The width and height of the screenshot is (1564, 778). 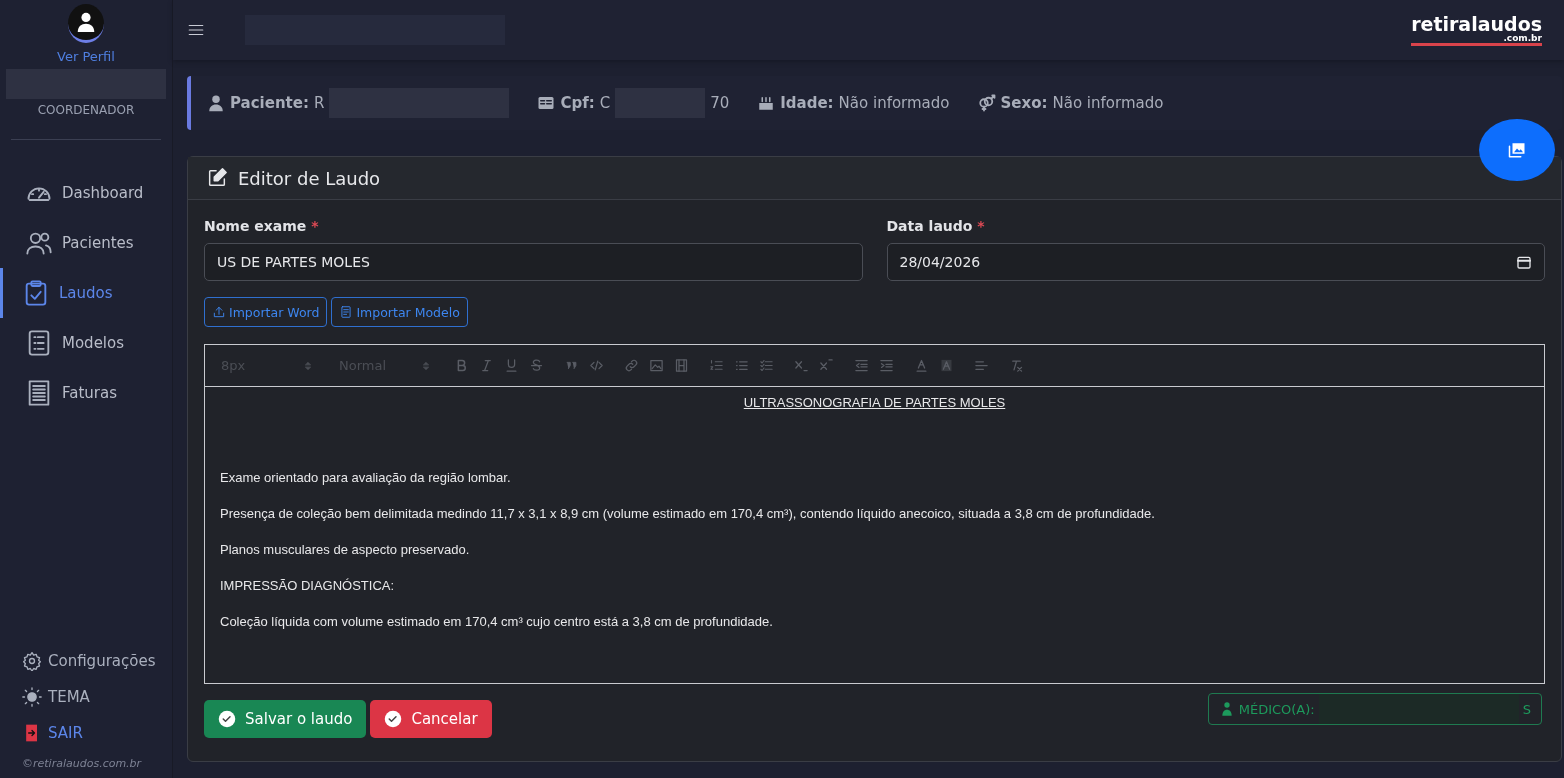 I want to click on import-button: Importar Word, so click(x=266, y=312).